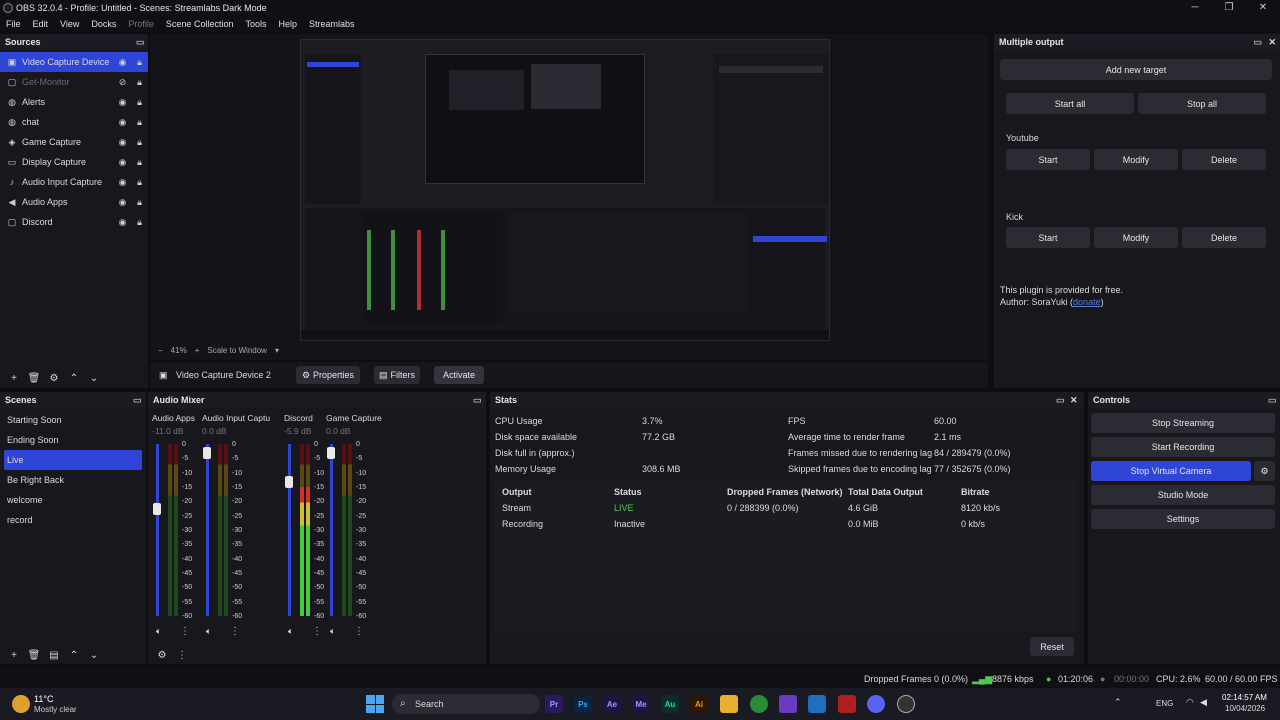 The height and width of the screenshot is (720, 1280). Describe the element at coordinates (13, 24) in the screenshot. I see `menu-file: File` at that location.